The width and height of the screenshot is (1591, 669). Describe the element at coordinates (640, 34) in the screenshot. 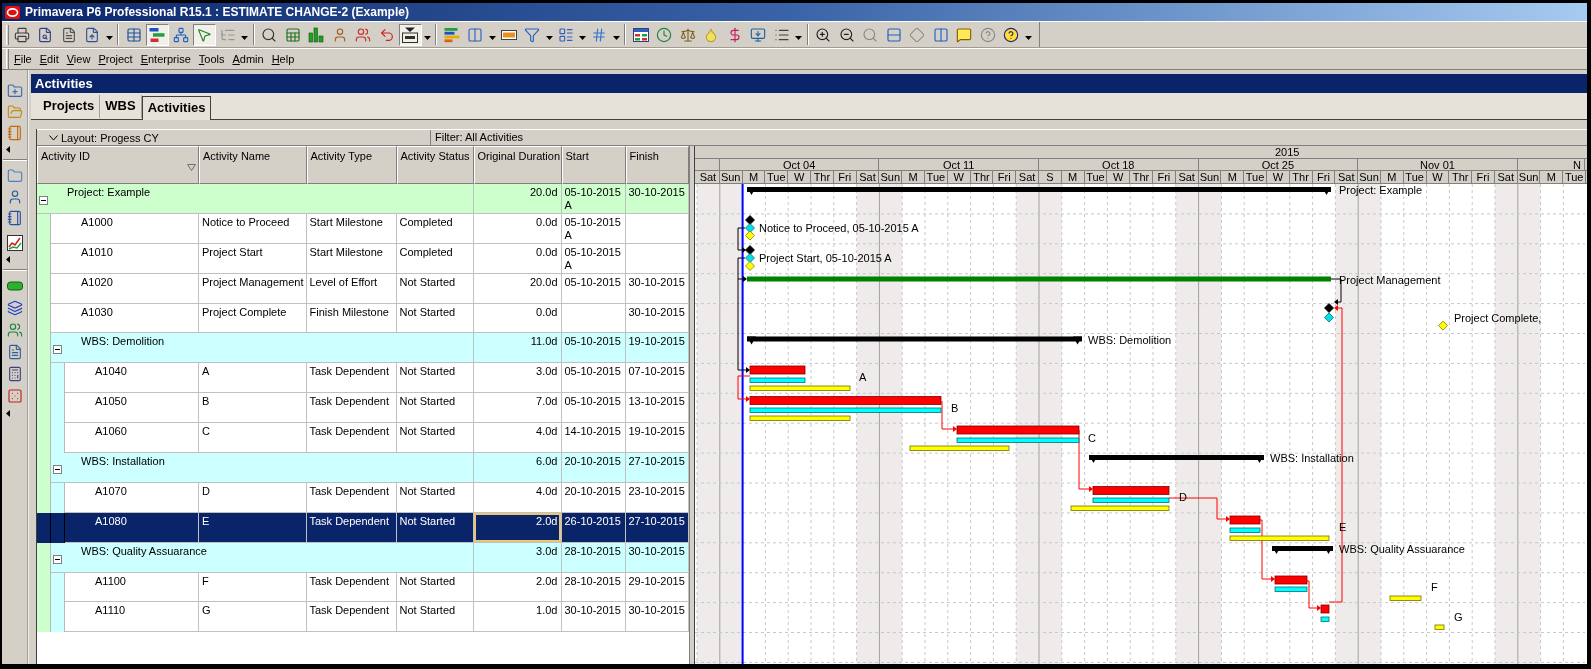

I see `grid-icon` at that location.